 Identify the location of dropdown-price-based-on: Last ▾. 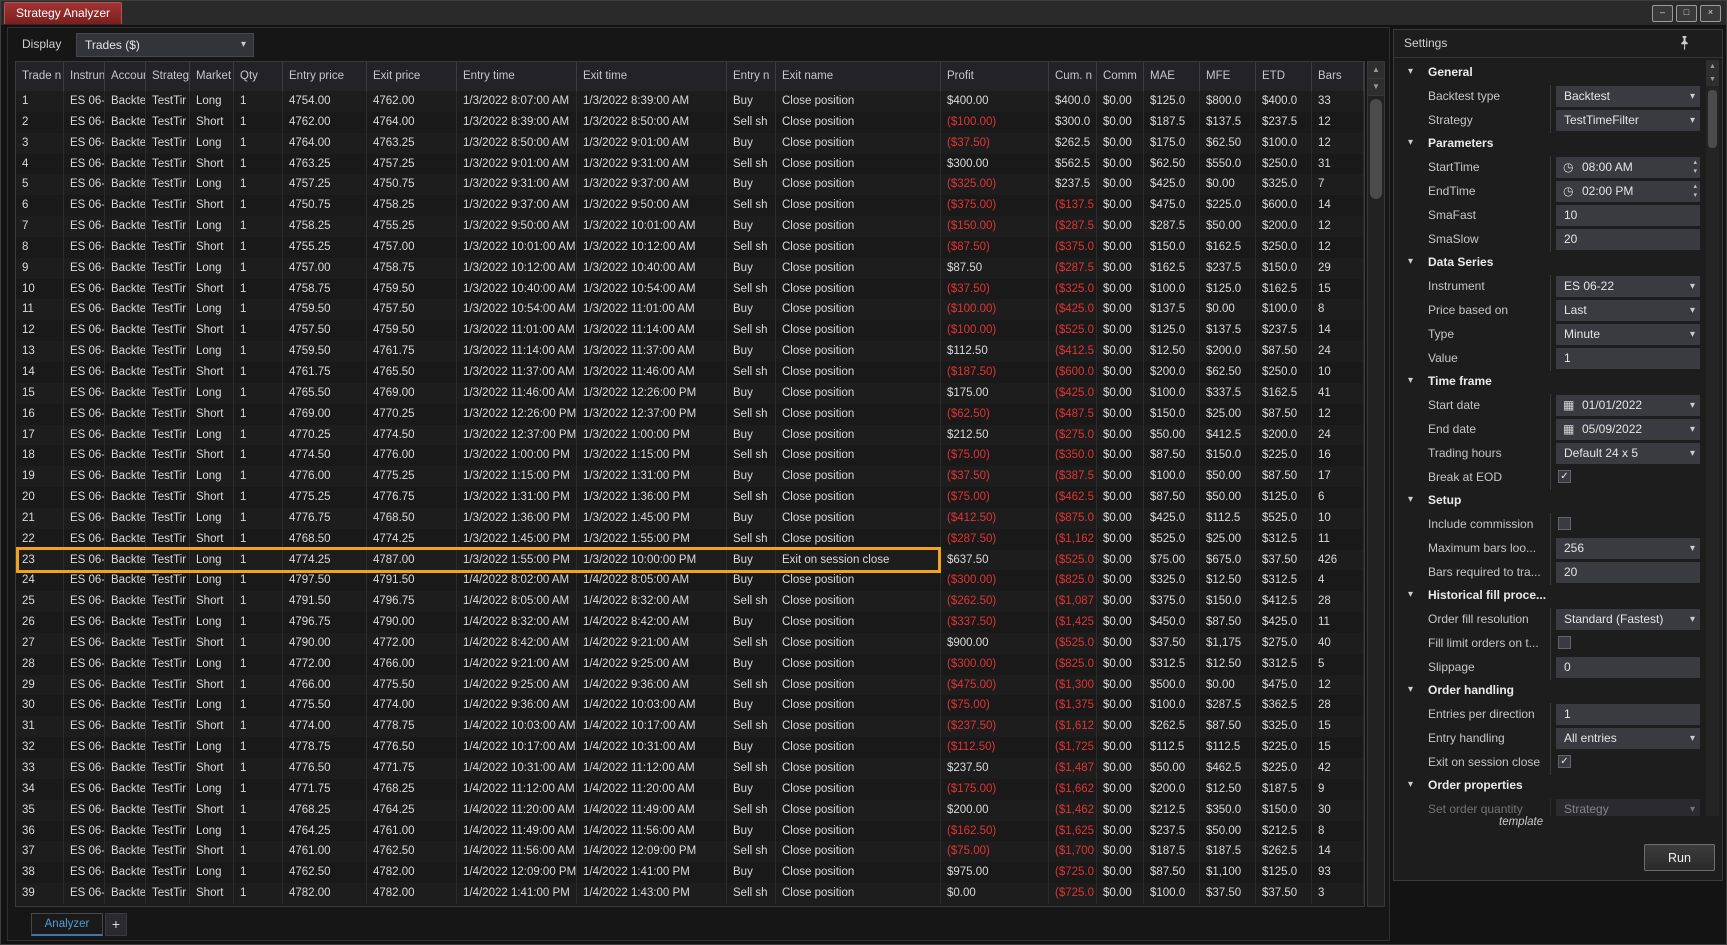
(1628, 310).